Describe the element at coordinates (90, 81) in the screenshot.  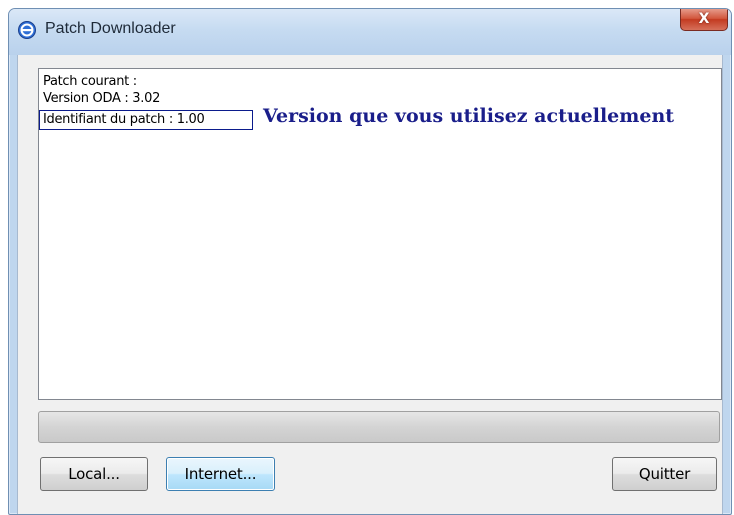
I see `current-patch-label: Patch courant :` at that location.